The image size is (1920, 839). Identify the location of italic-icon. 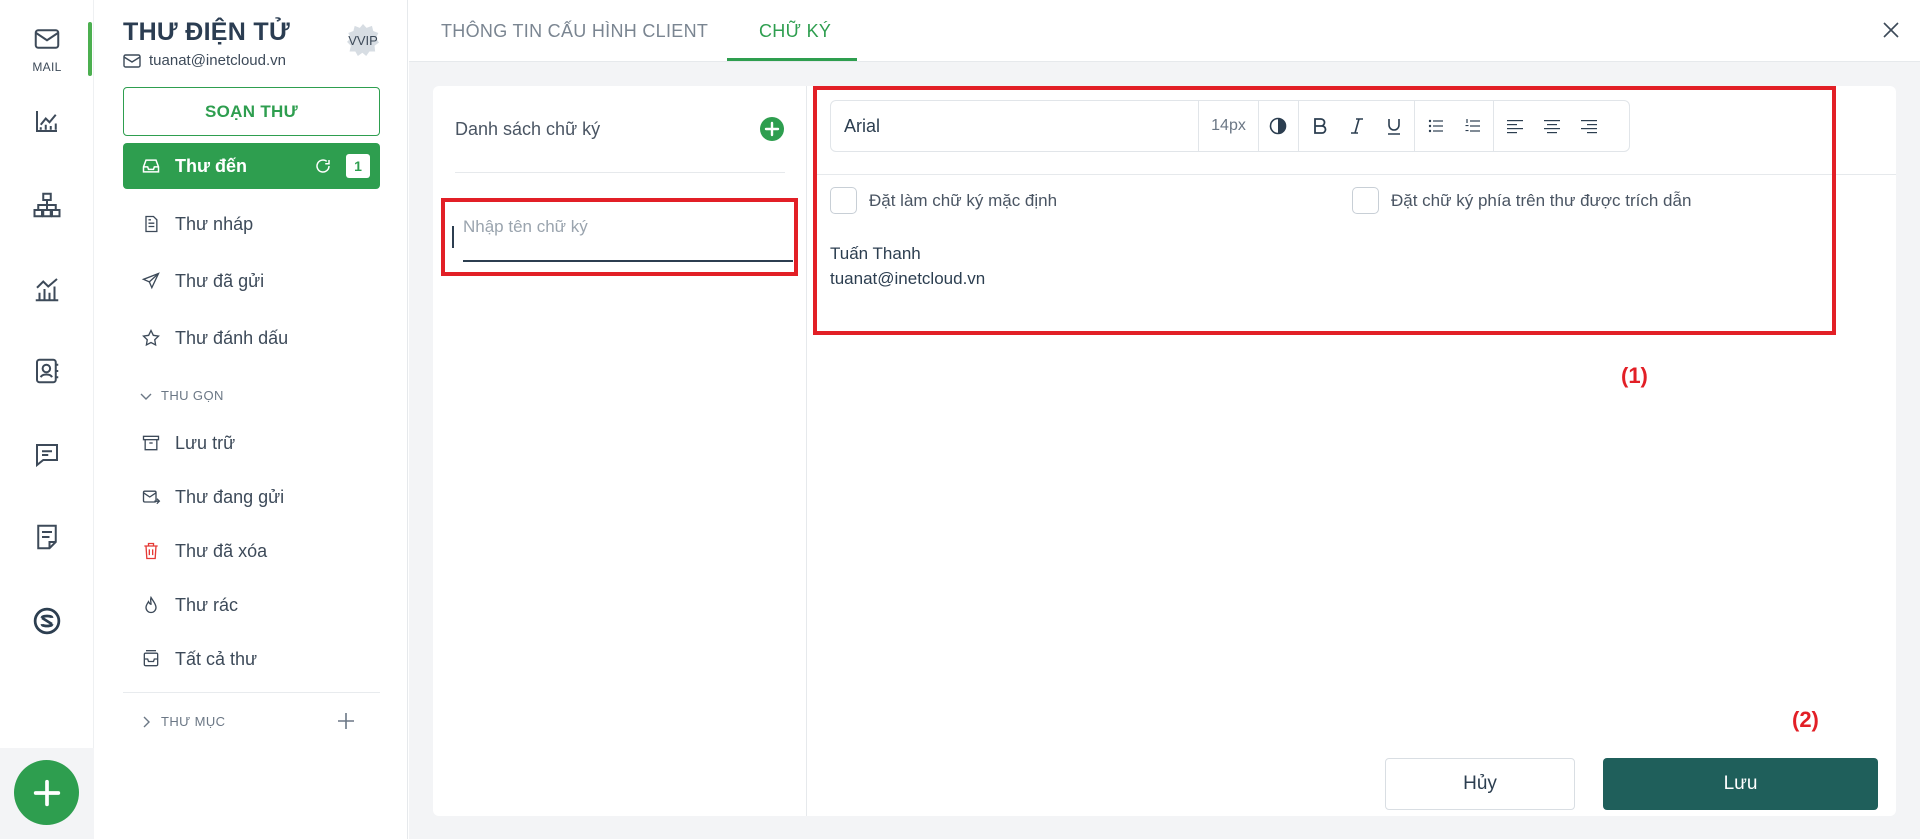
(1356, 126).